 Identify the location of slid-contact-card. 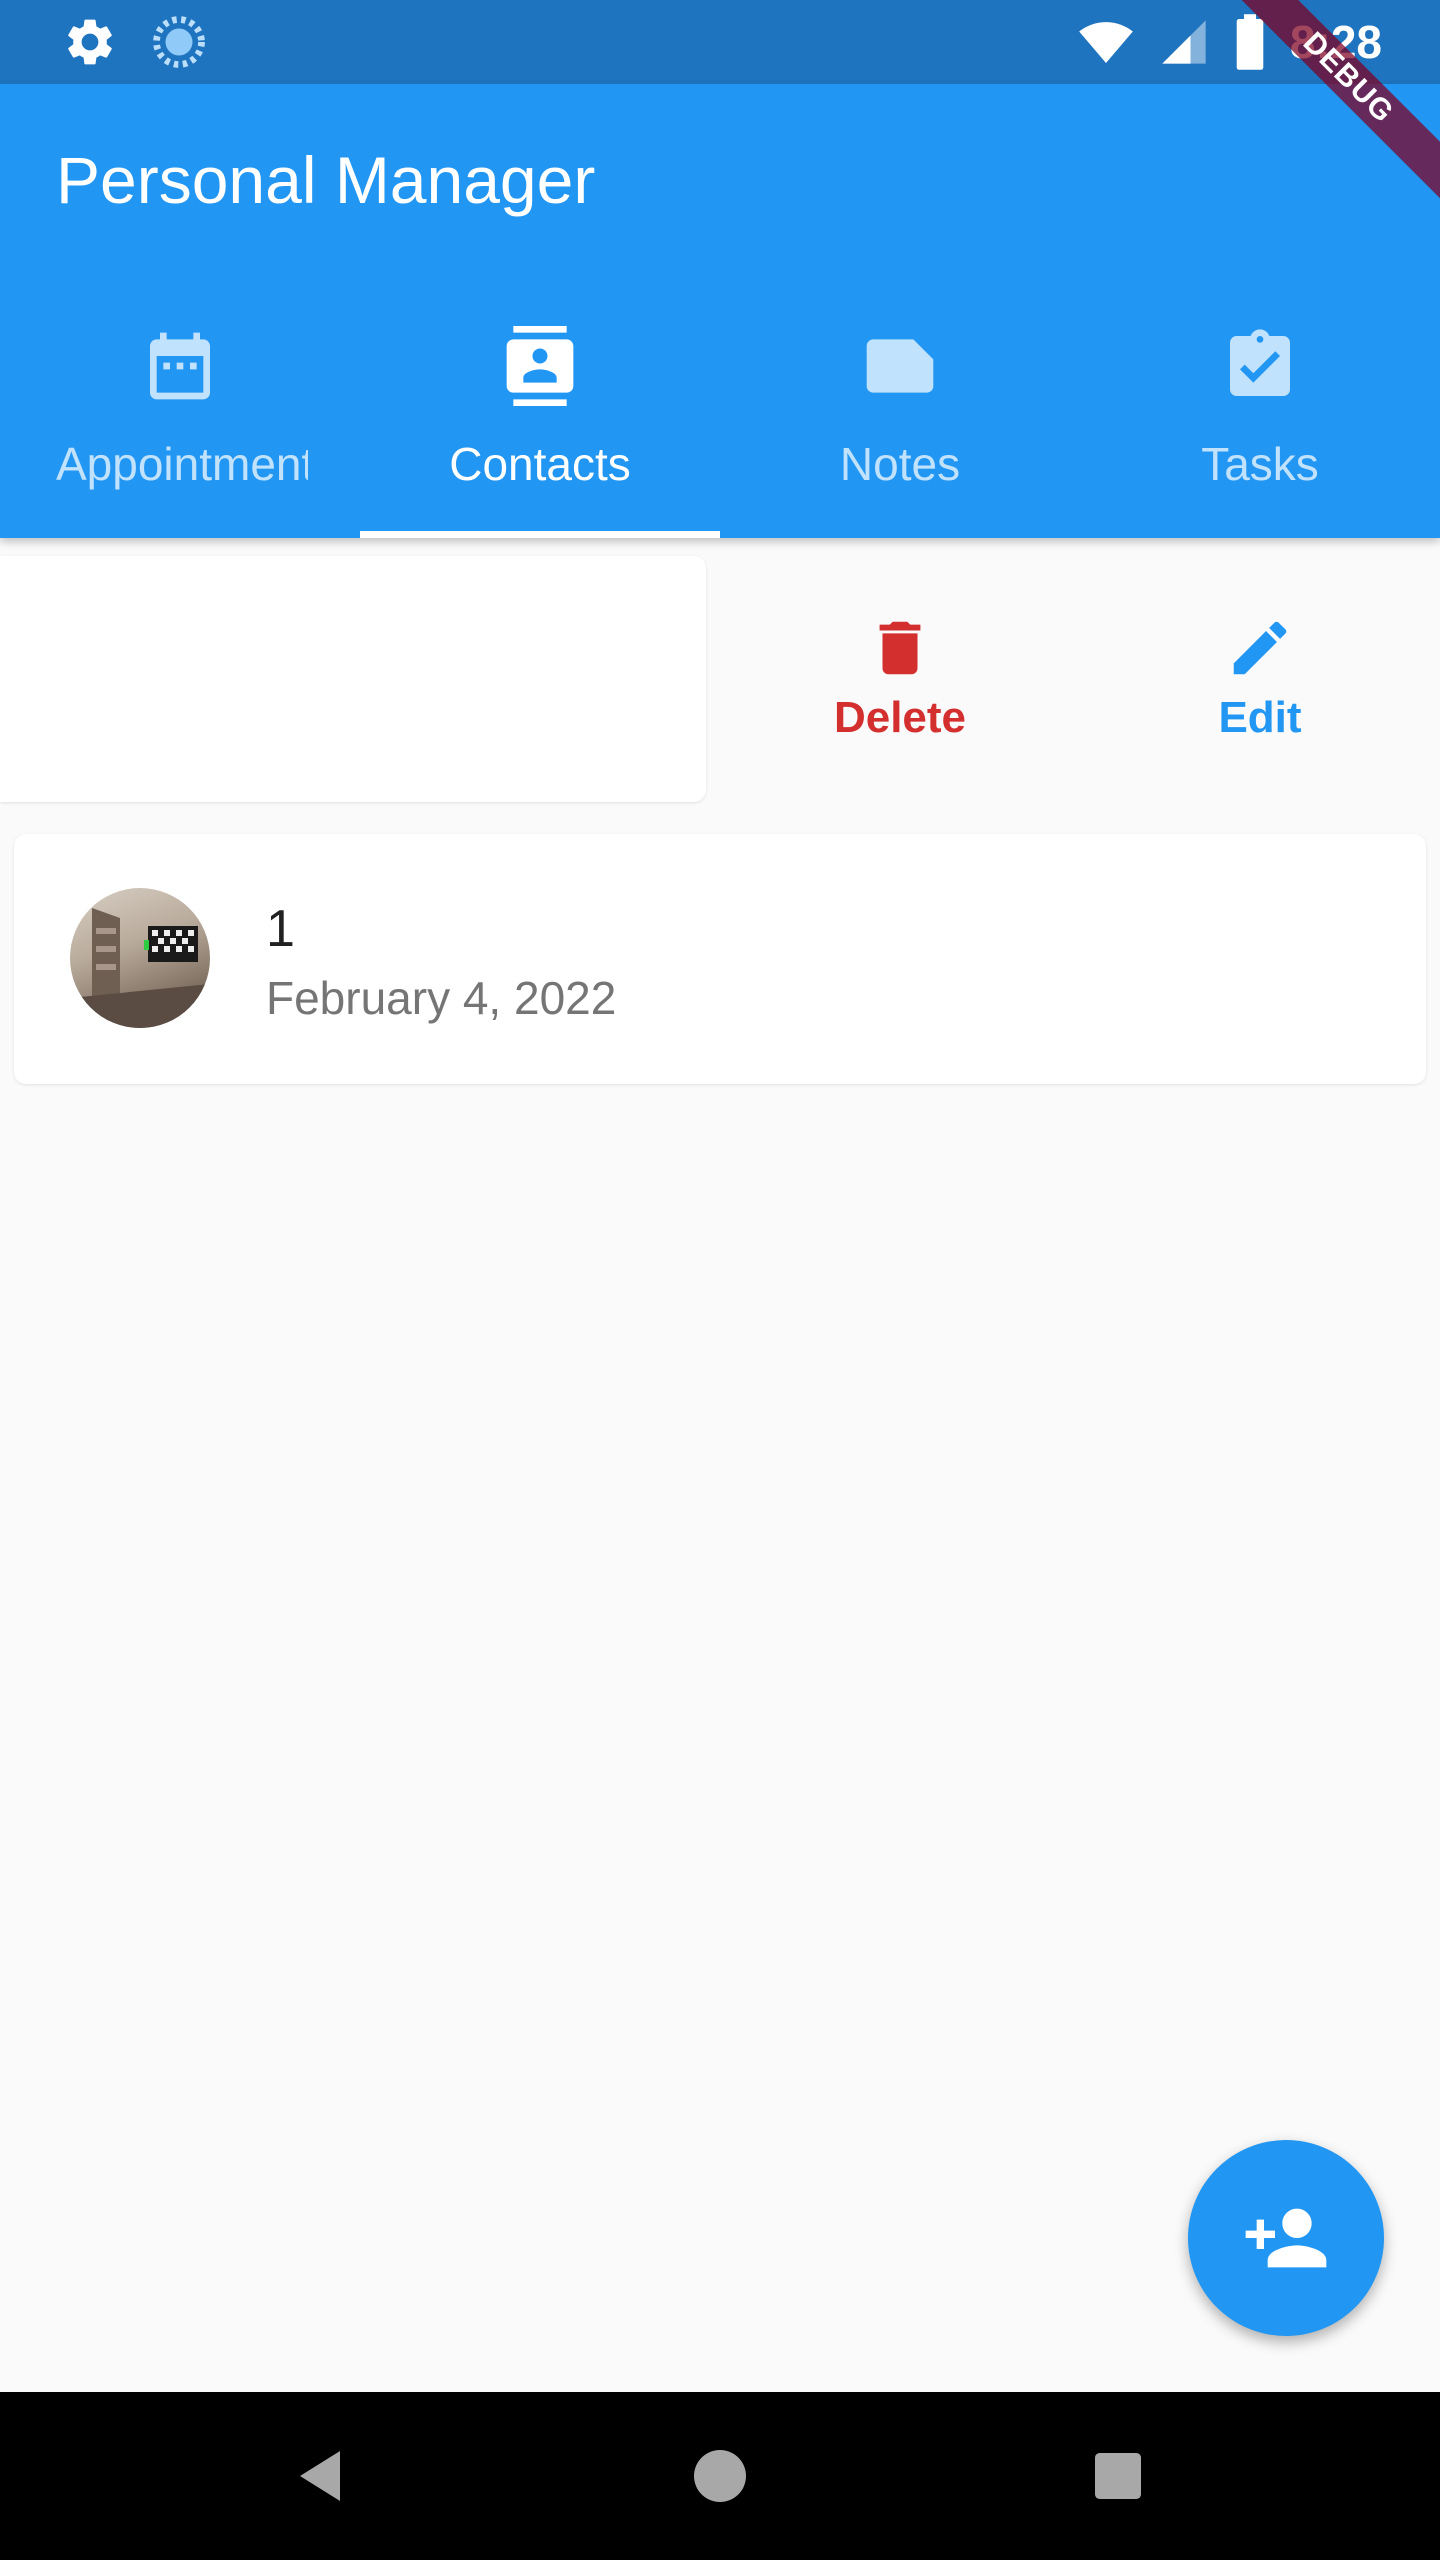
(353, 679).